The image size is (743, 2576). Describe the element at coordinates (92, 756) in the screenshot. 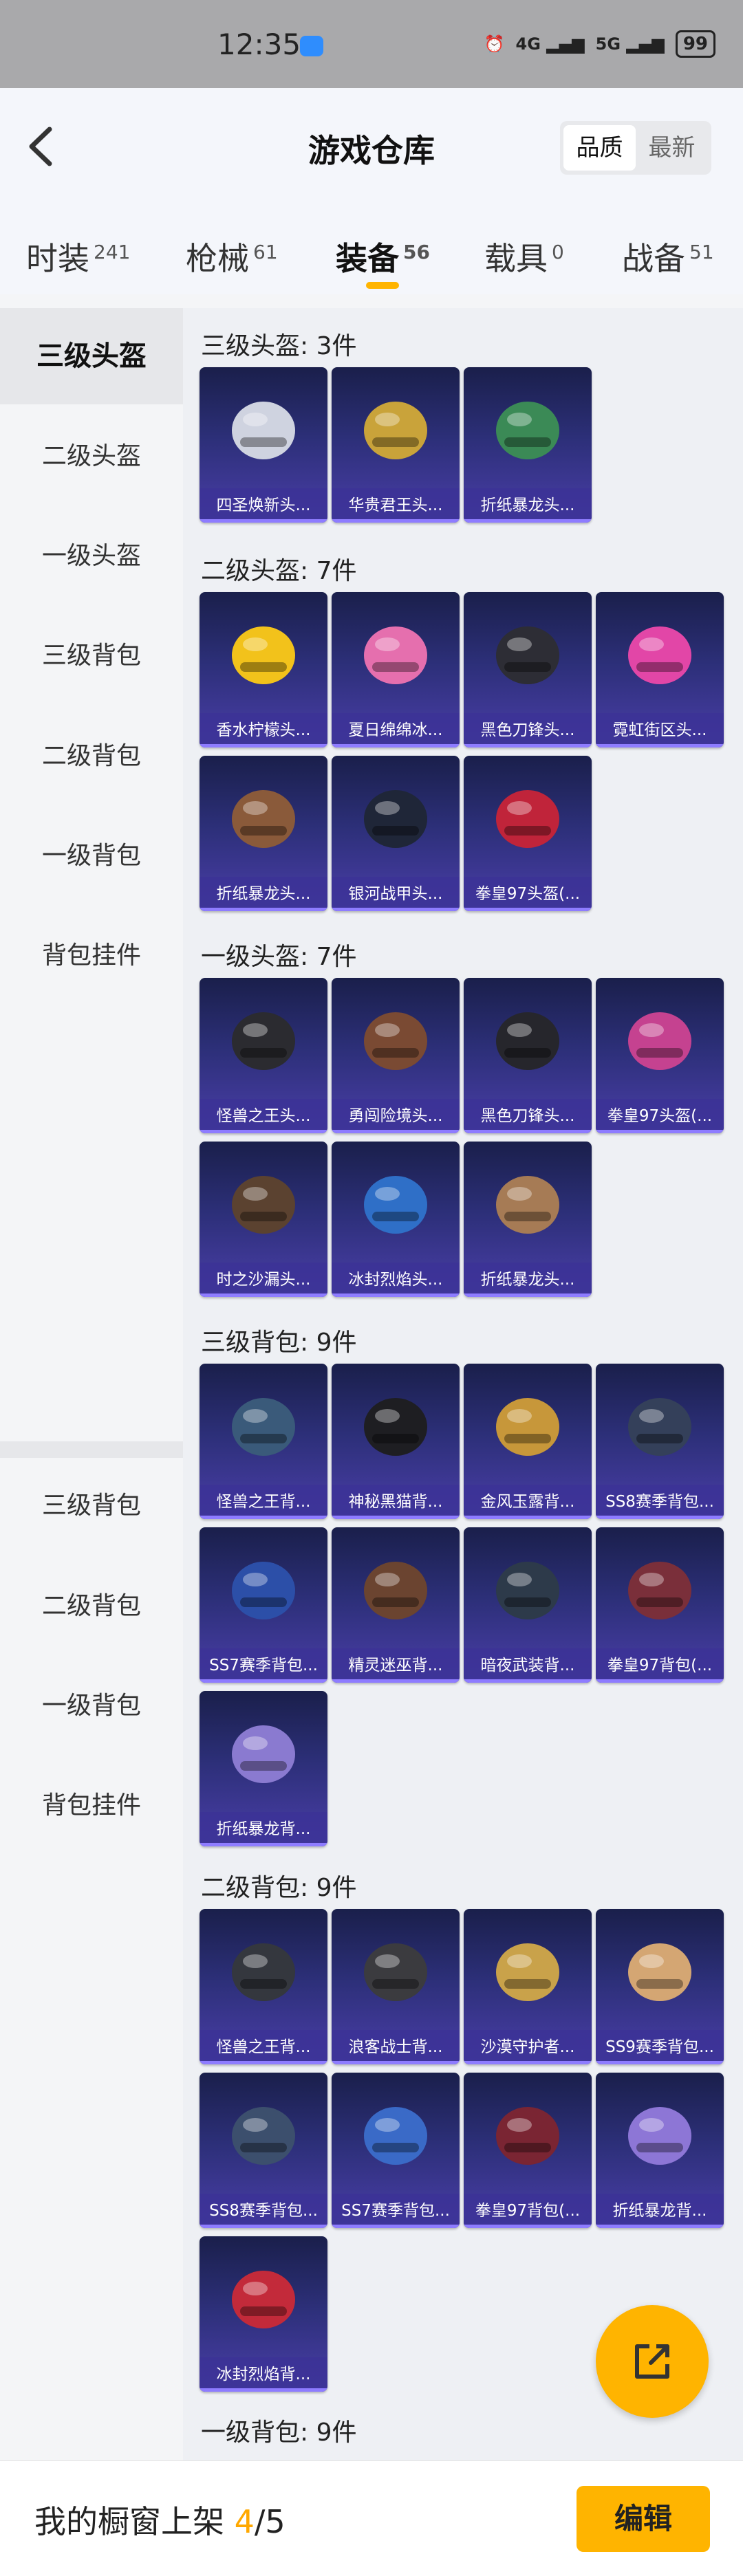

I see `sidebar-item-backpack-l2: 二级背包` at that location.